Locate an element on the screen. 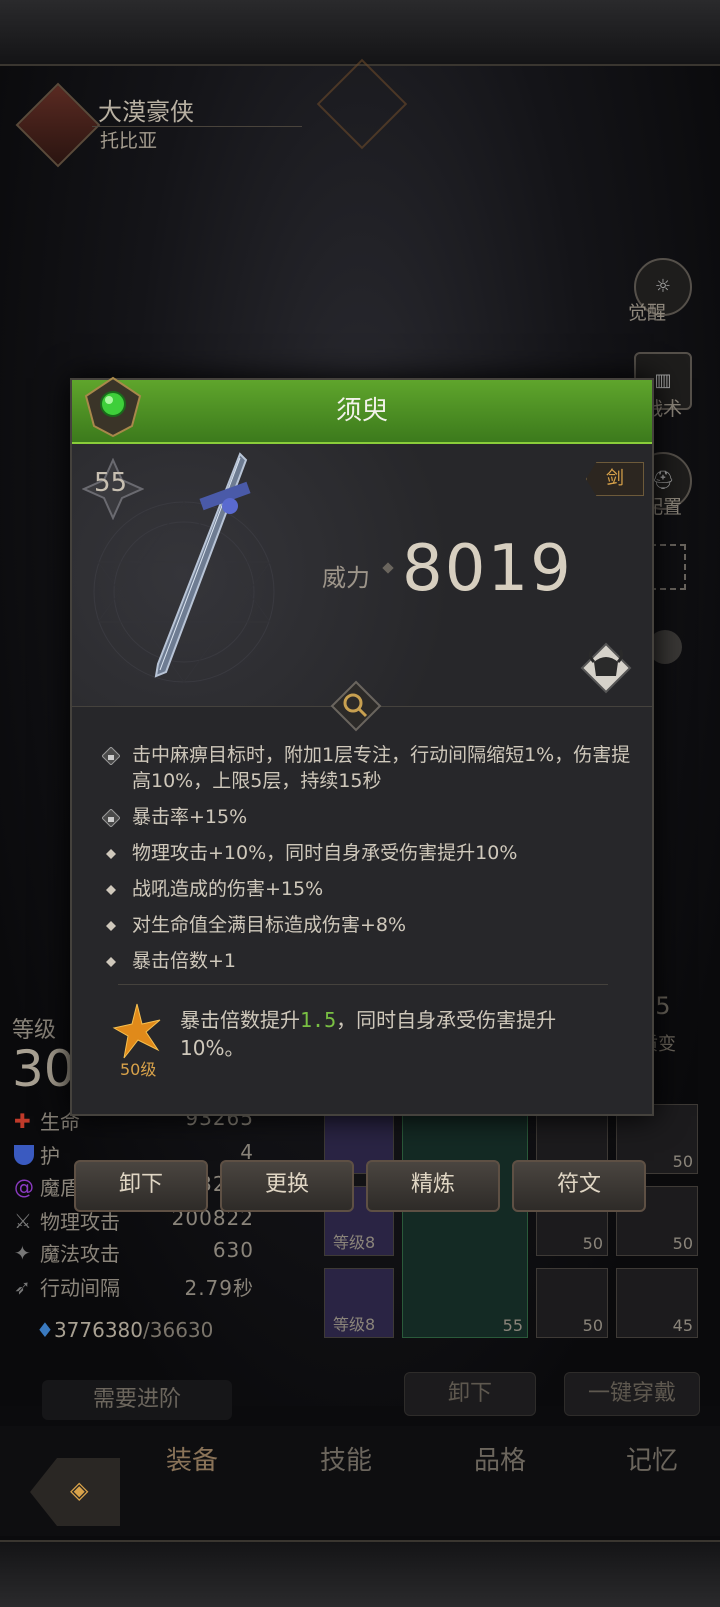 The height and width of the screenshot is (1607, 720). item-name: 须臾 is located at coordinates (361, 411).